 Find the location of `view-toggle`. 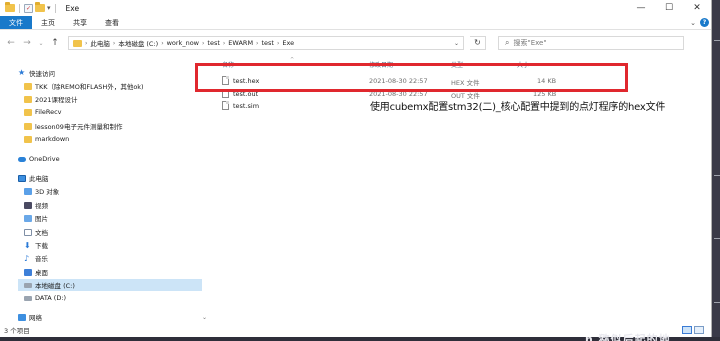

view-toggle is located at coordinates (697, 329).